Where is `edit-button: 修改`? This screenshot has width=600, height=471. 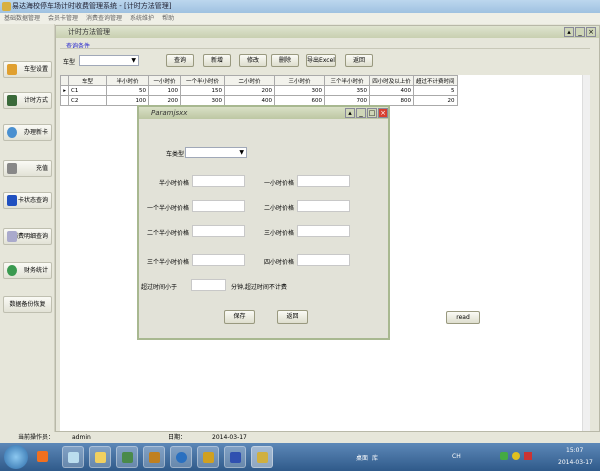 edit-button: 修改 is located at coordinates (253, 60).